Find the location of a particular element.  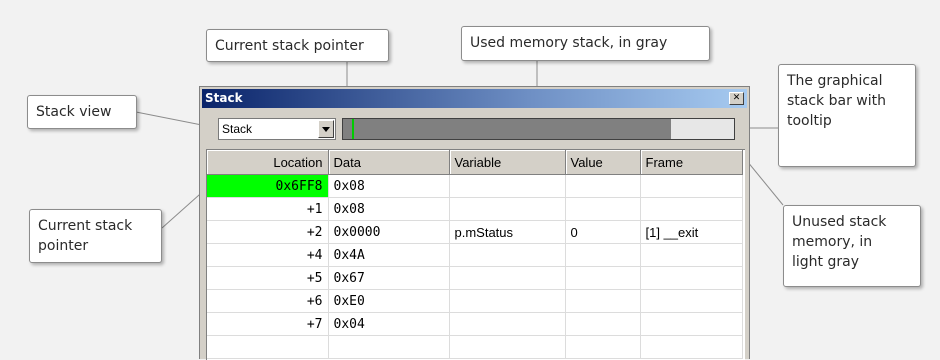

table-row is located at coordinates (475, 347).